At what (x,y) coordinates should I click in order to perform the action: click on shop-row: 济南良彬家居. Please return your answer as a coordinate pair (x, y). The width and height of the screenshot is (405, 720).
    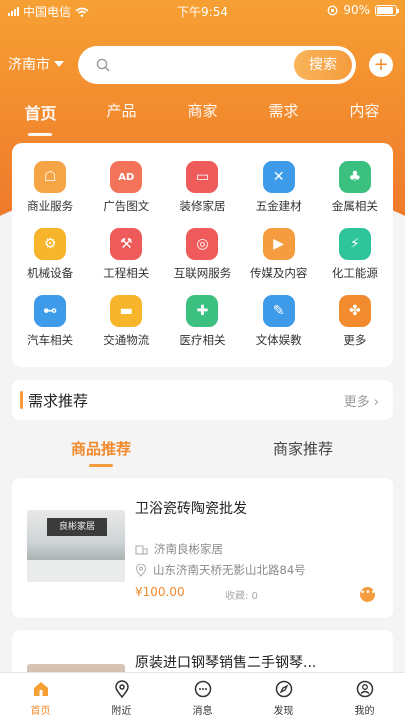
    Looking at the image, I should click on (179, 549).